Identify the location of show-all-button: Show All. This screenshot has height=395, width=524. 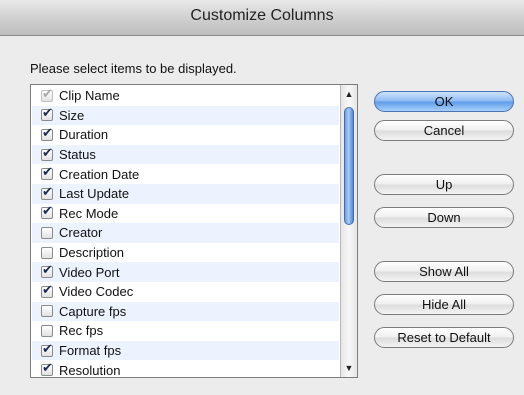
(444, 271).